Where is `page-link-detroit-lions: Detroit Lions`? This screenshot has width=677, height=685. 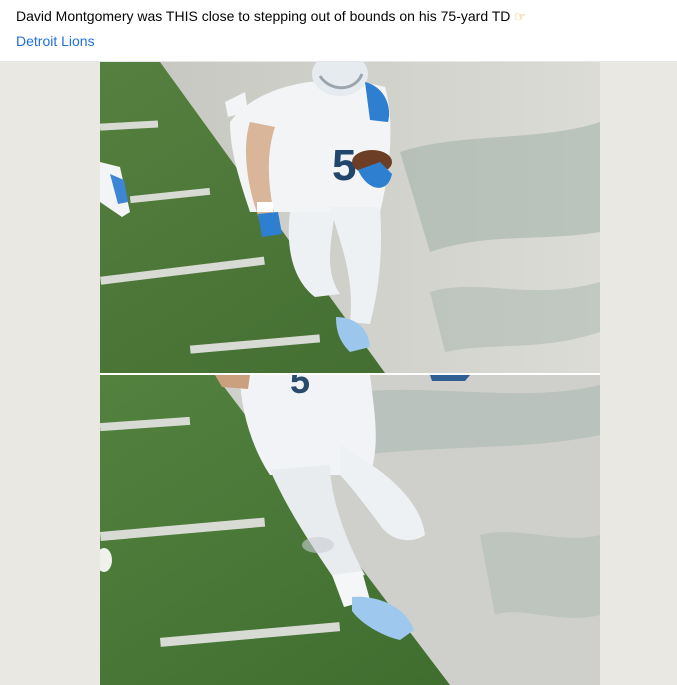
page-link-detroit-lions: Detroit Lions is located at coordinates (55, 41).